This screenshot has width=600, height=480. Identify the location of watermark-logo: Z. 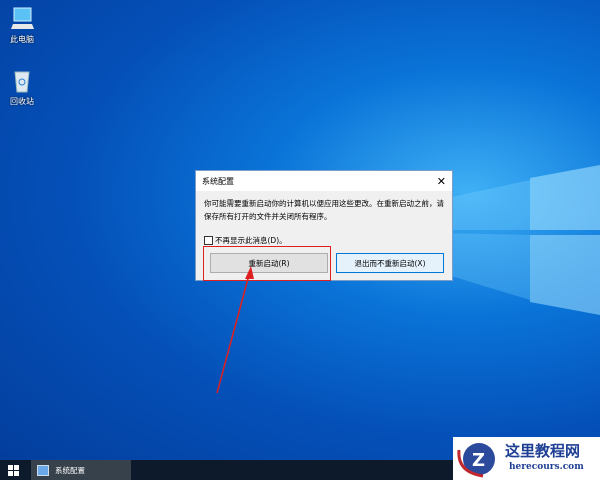
(476, 460).